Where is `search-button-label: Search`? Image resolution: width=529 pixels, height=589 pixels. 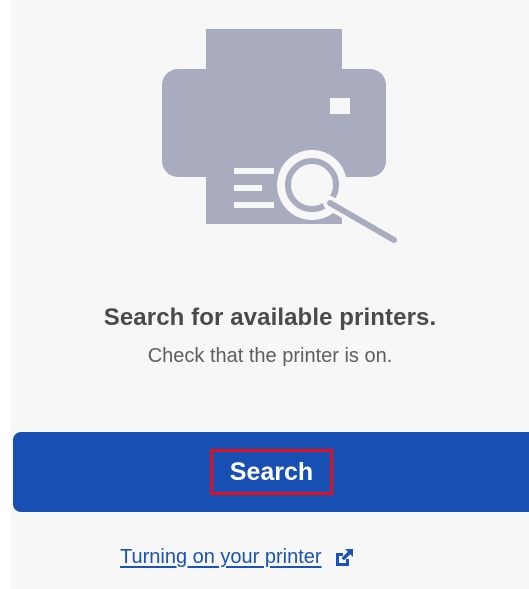
search-button-label: Search is located at coordinates (271, 471).